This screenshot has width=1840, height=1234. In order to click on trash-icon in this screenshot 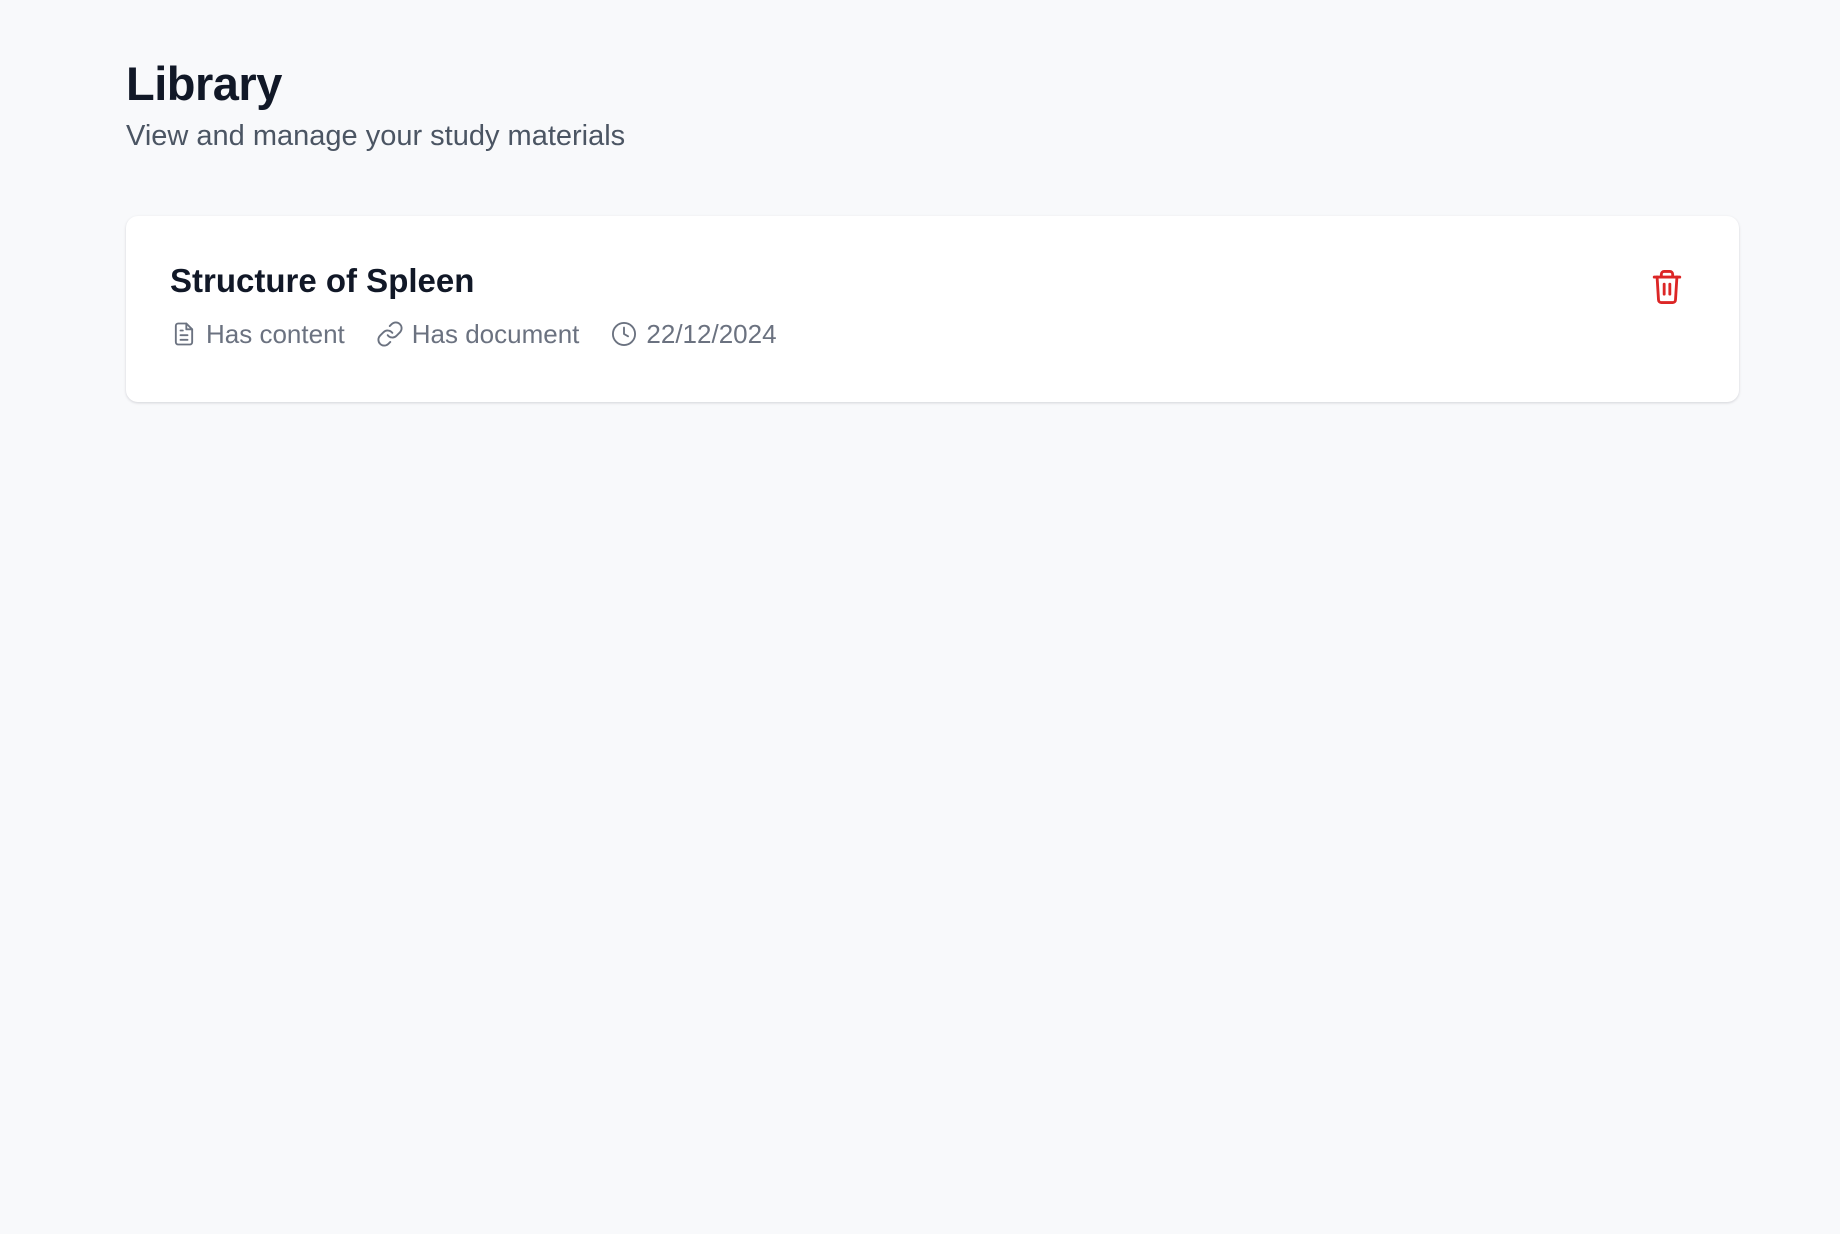, I will do `click(1667, 288)`.